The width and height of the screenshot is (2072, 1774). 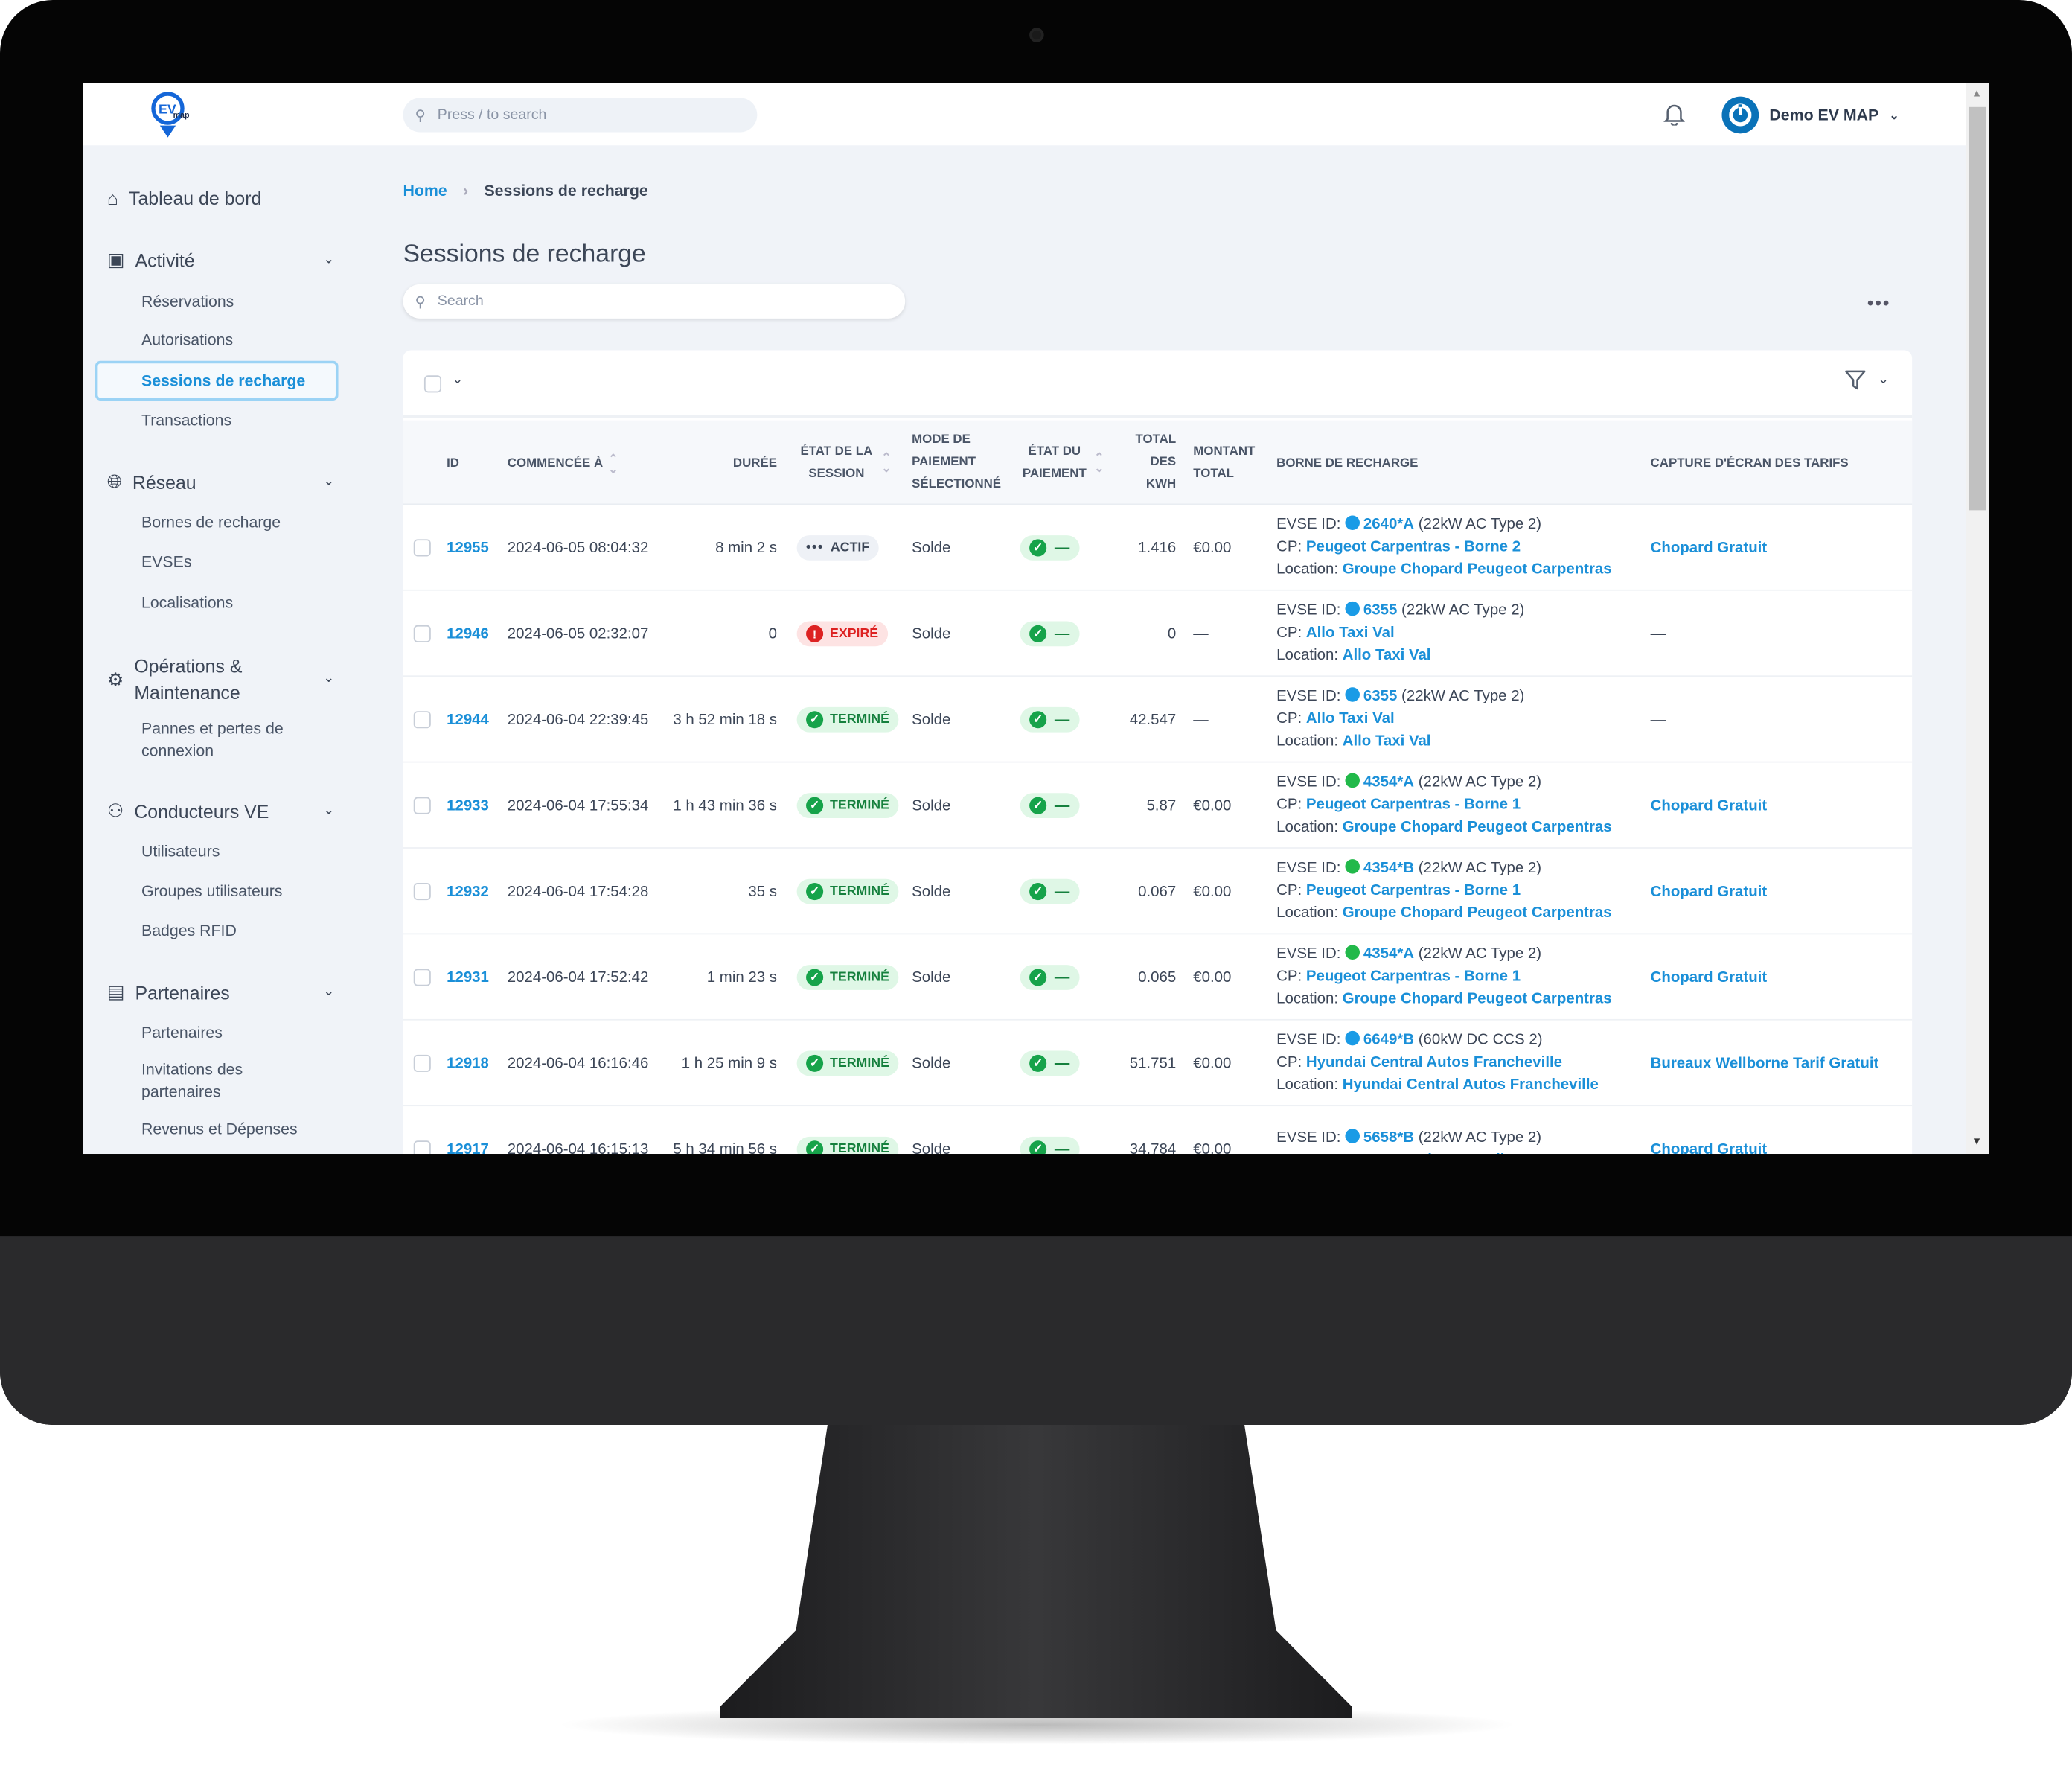 What do you see at coordinates (468, 891) in the screenshot?
I see `session-id-link: 12932` at bounding box center [468, 891].